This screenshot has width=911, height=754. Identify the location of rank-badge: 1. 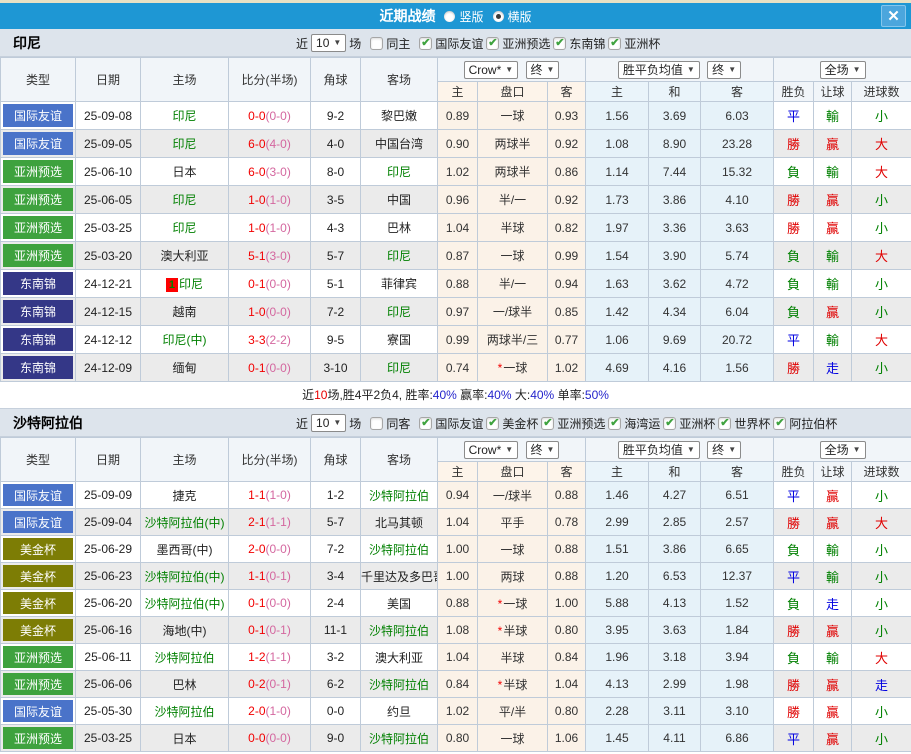
(172, 285).